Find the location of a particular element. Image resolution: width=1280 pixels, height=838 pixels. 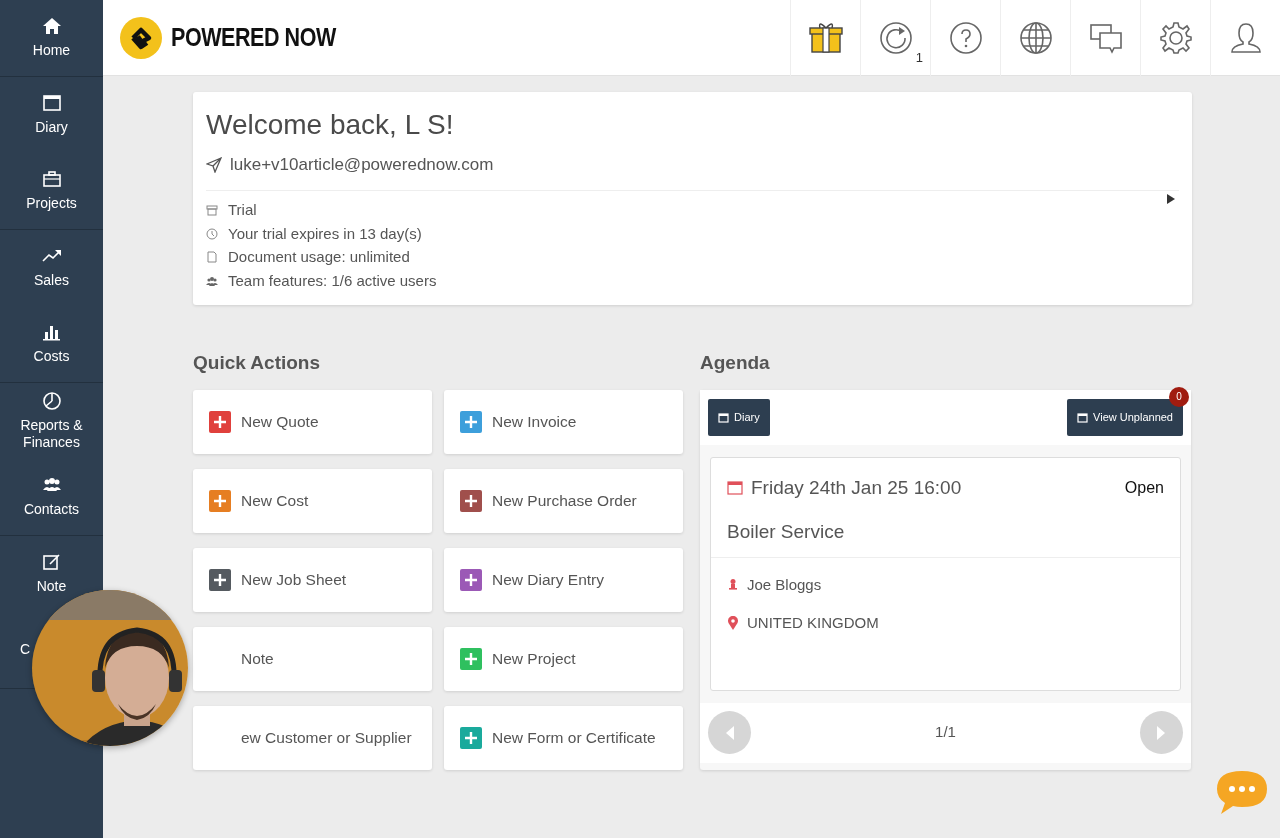

refresh-icon is located at coordinates (895, 37).